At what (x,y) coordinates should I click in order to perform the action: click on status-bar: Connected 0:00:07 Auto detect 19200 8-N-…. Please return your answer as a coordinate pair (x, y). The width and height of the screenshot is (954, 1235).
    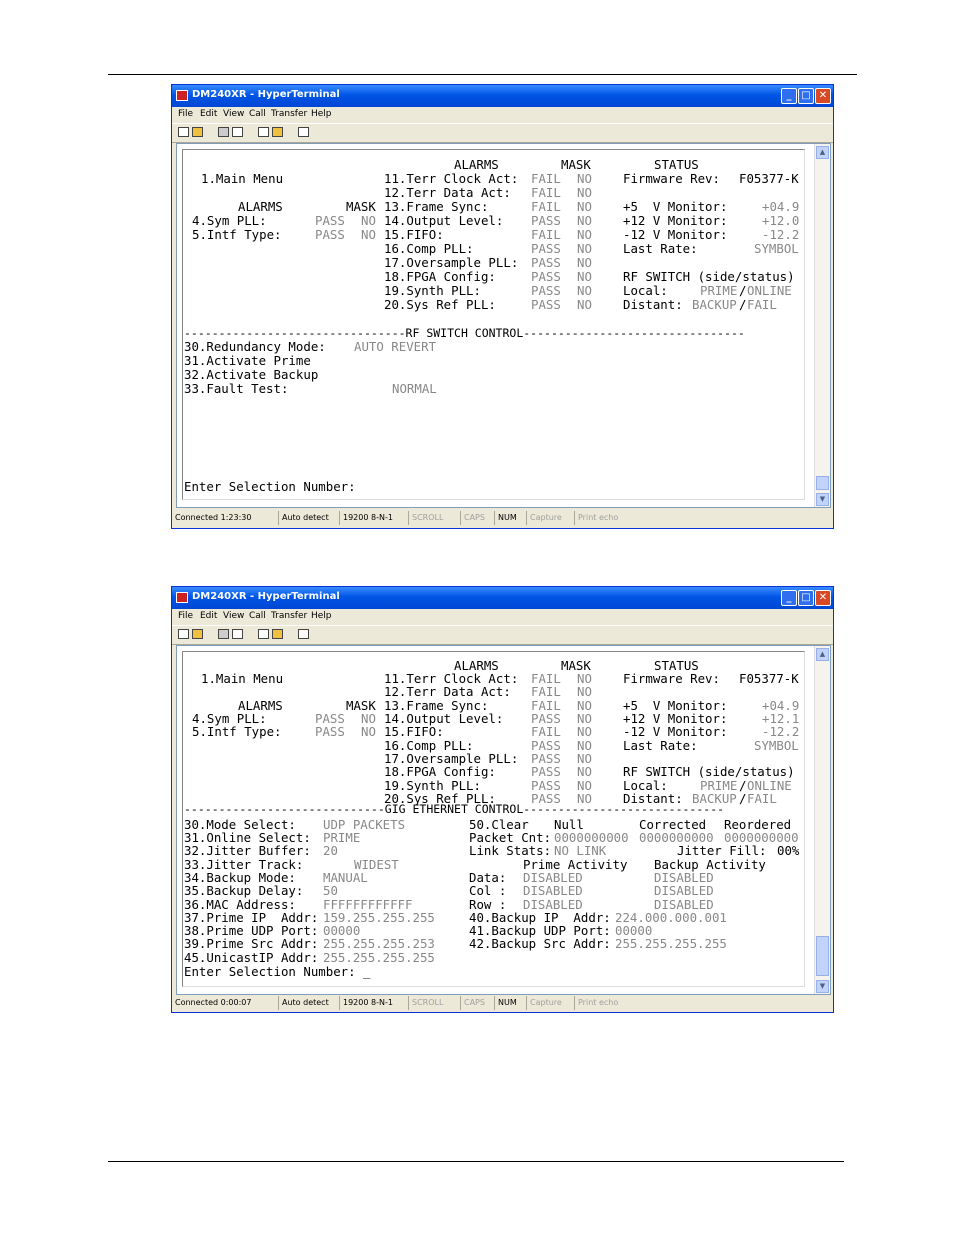
    Looking at the image, I should click on (502, 1004).